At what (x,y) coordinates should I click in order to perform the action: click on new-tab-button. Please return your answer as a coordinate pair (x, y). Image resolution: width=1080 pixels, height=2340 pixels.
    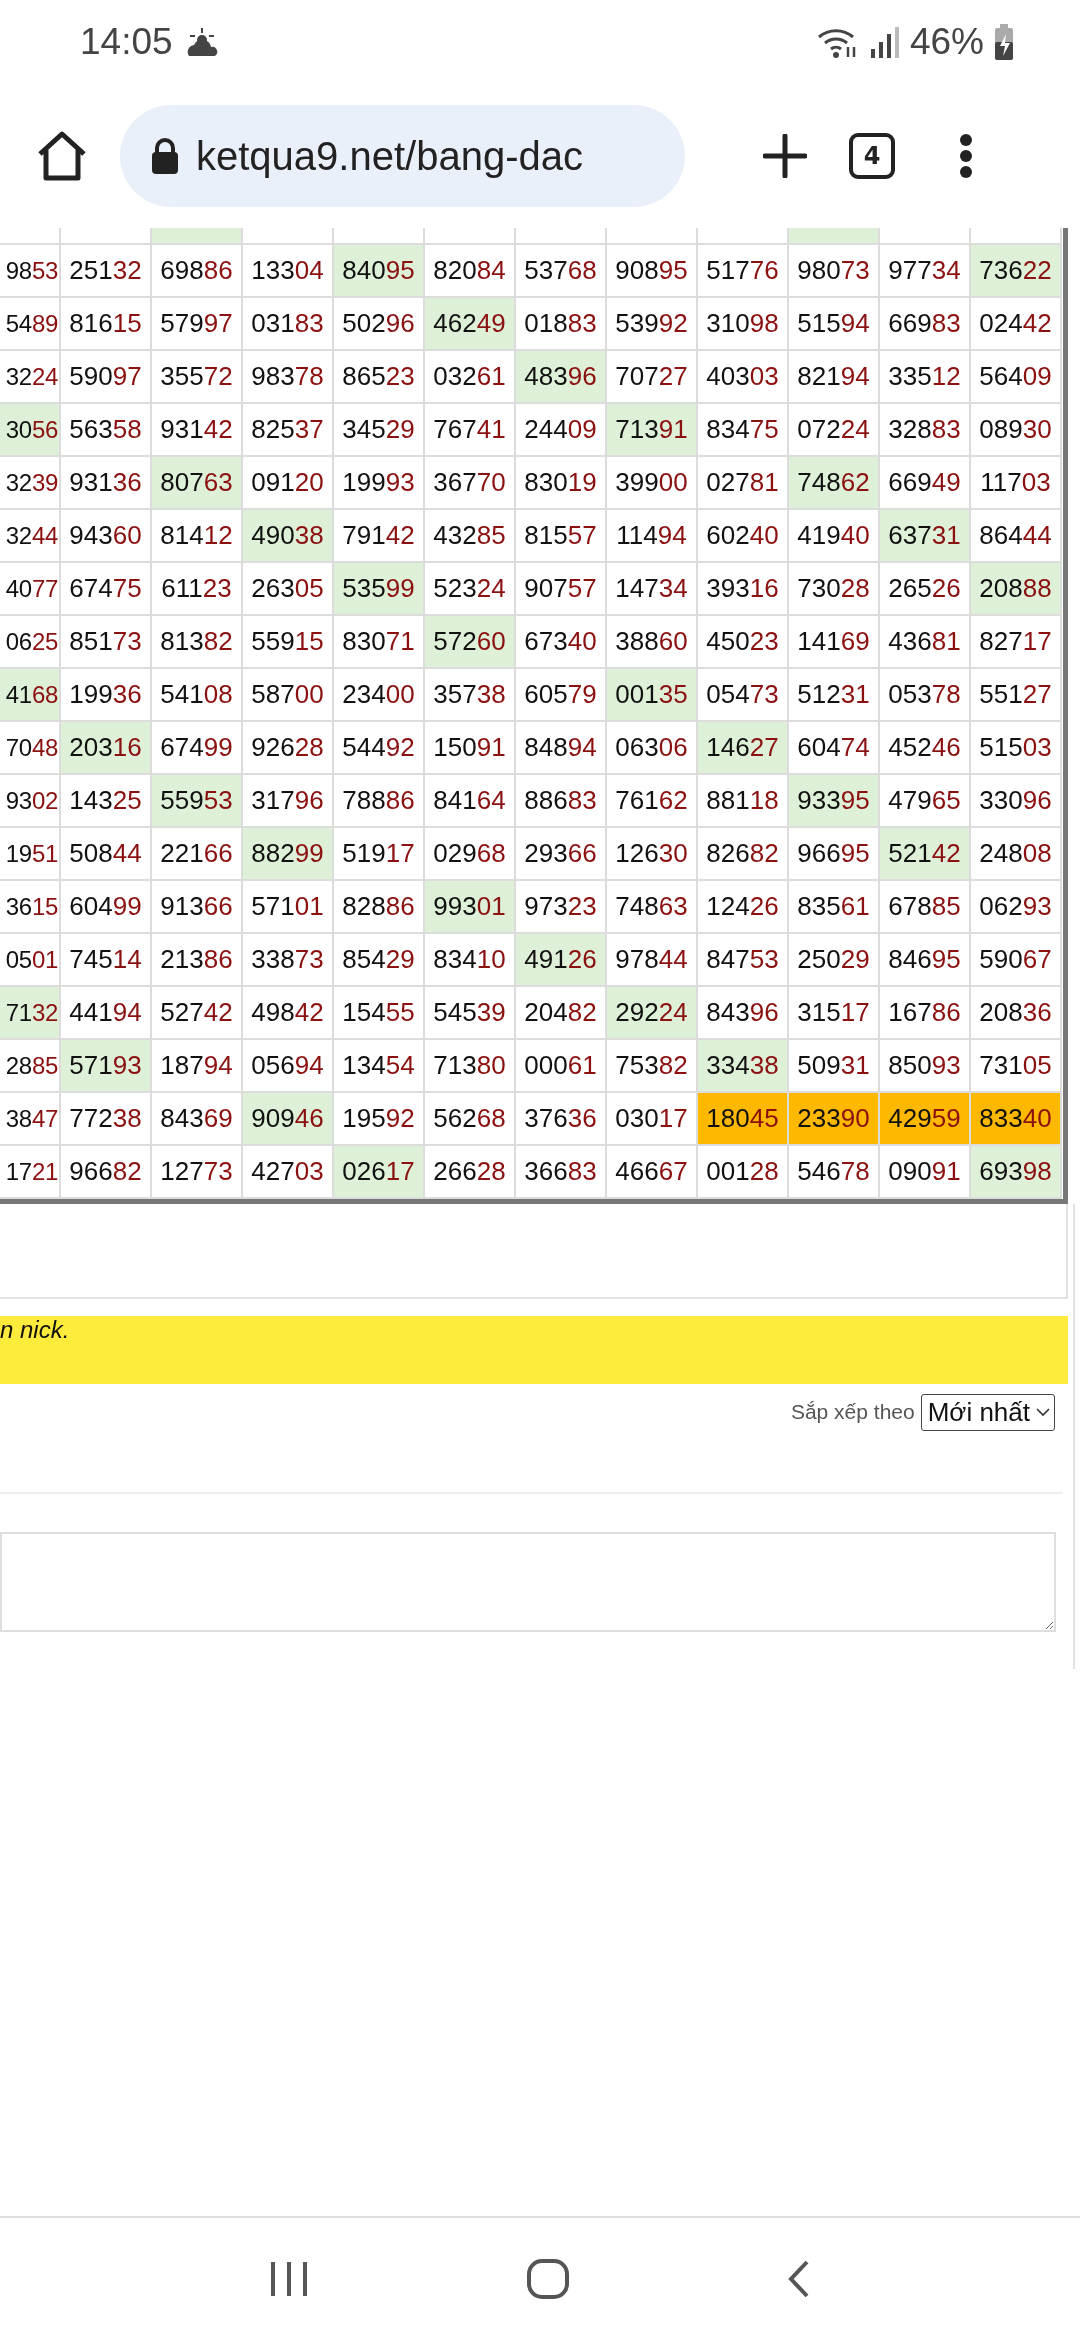
    Looking at the image, I should click on (785, 156).